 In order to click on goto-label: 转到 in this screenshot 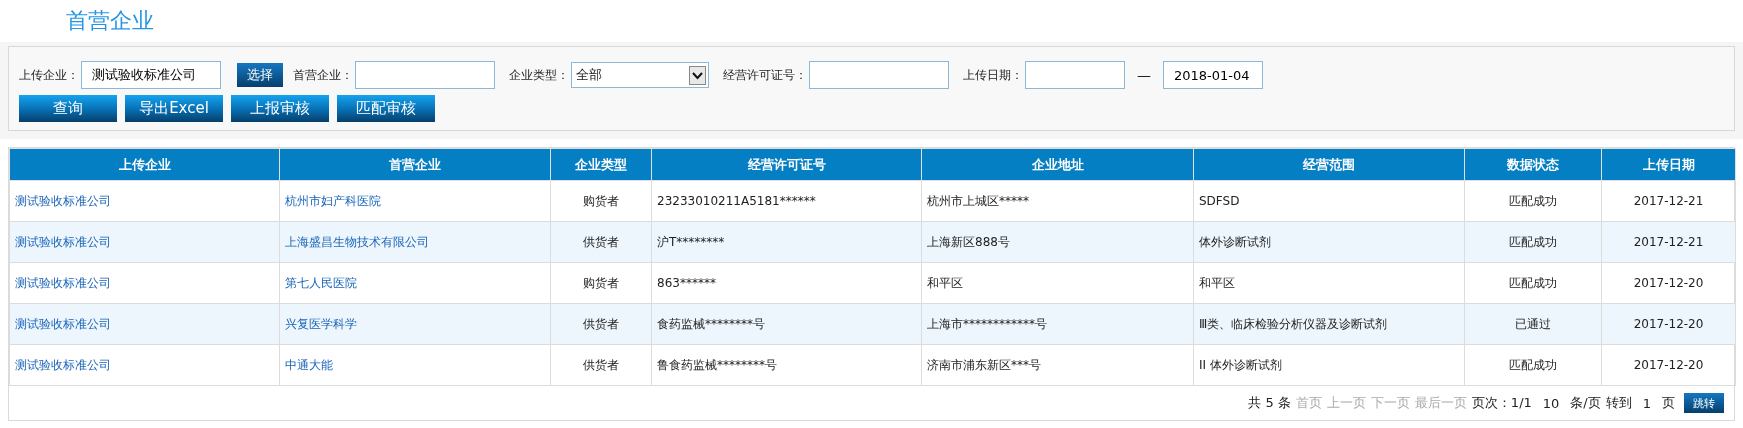, I will do `click(1618, 403)`.